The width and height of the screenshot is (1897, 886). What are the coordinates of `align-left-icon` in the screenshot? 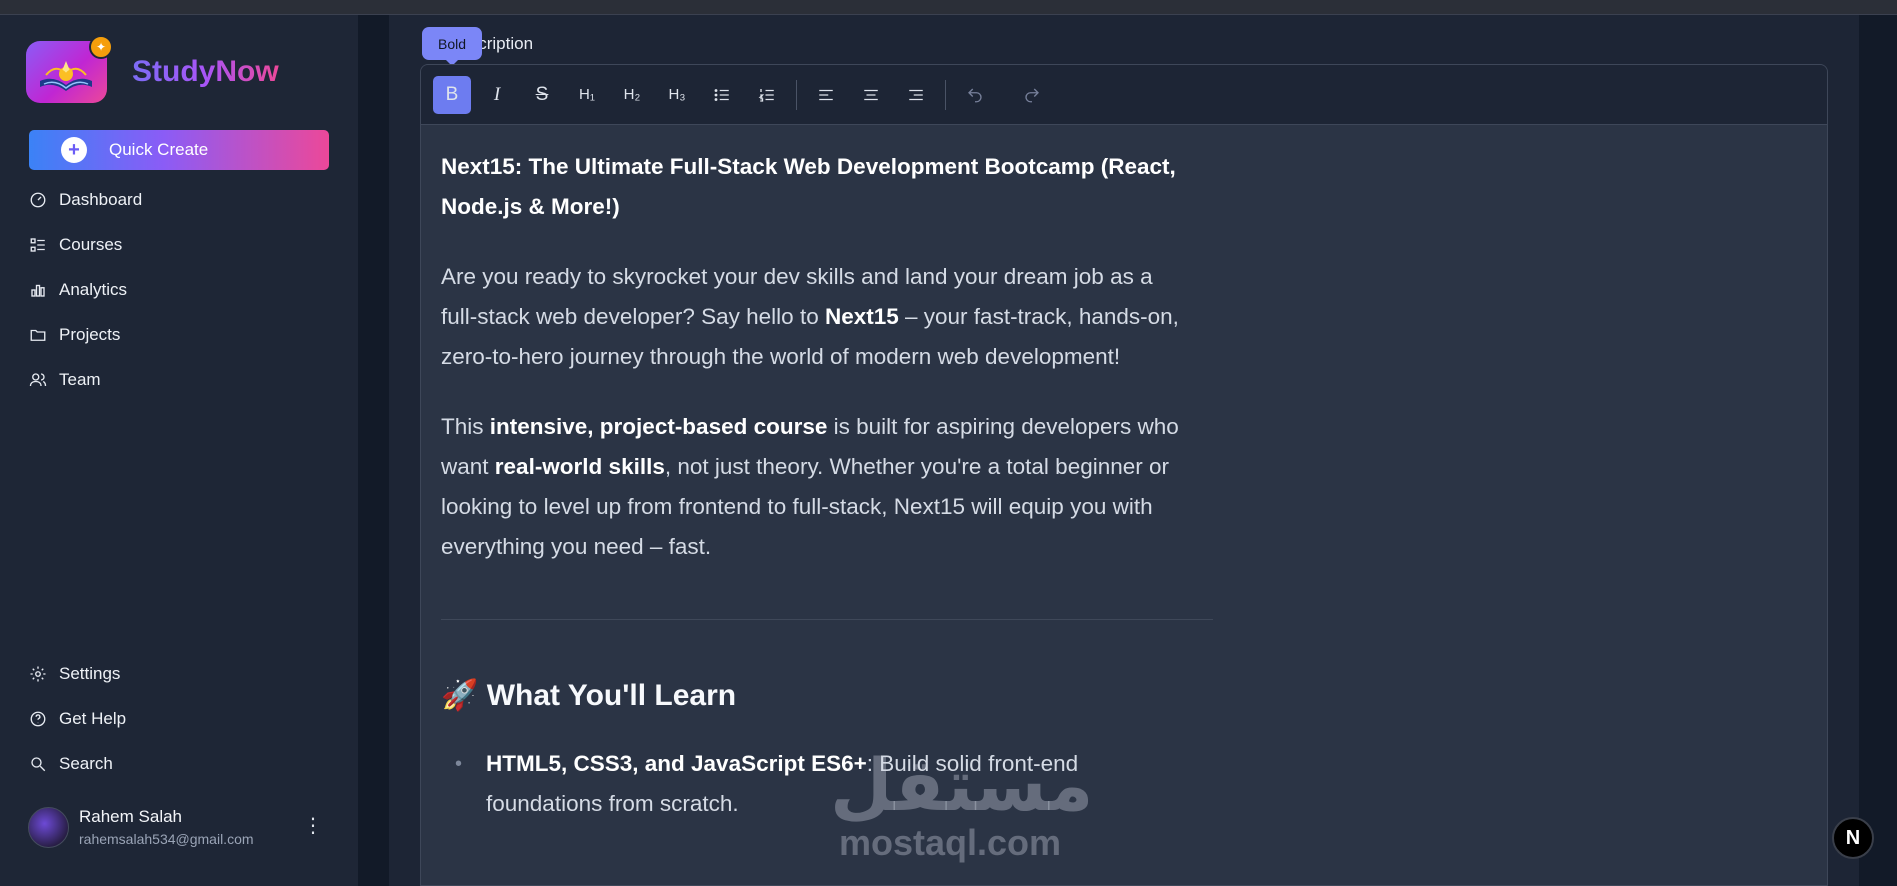 It's located at (826, 94).